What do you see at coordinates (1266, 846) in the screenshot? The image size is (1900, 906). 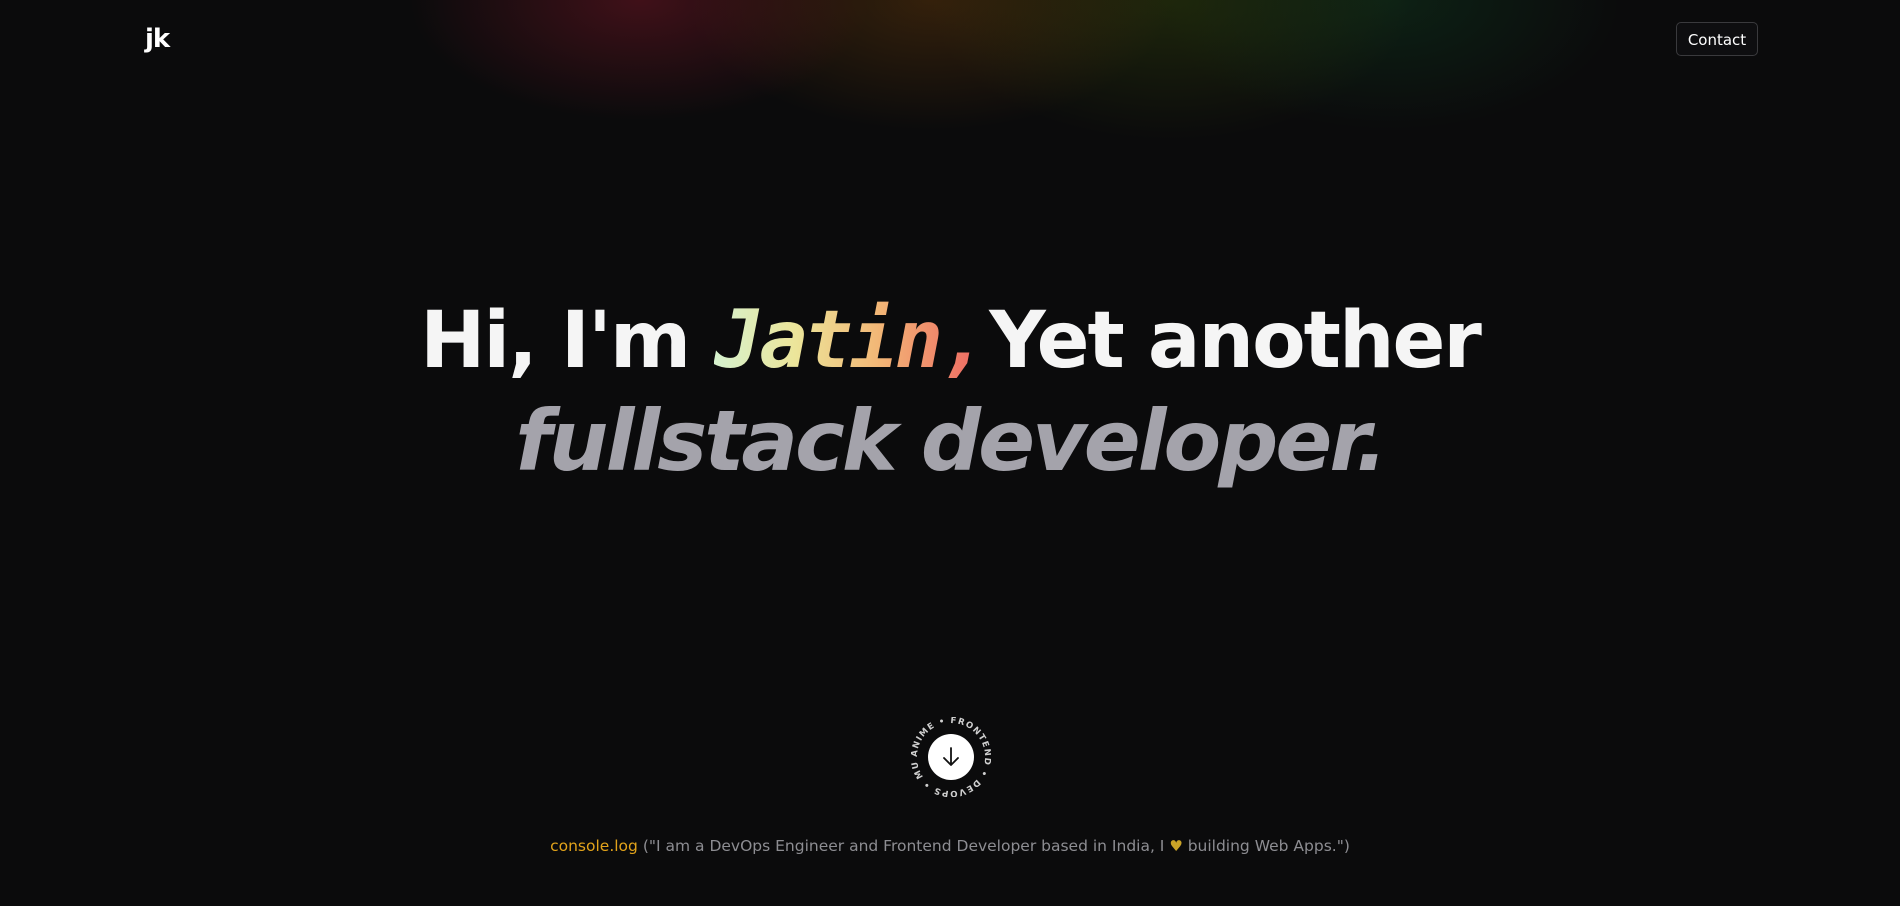 I see `intro-text-end: building Web Apps.")` at bounding box center [1266, 846].